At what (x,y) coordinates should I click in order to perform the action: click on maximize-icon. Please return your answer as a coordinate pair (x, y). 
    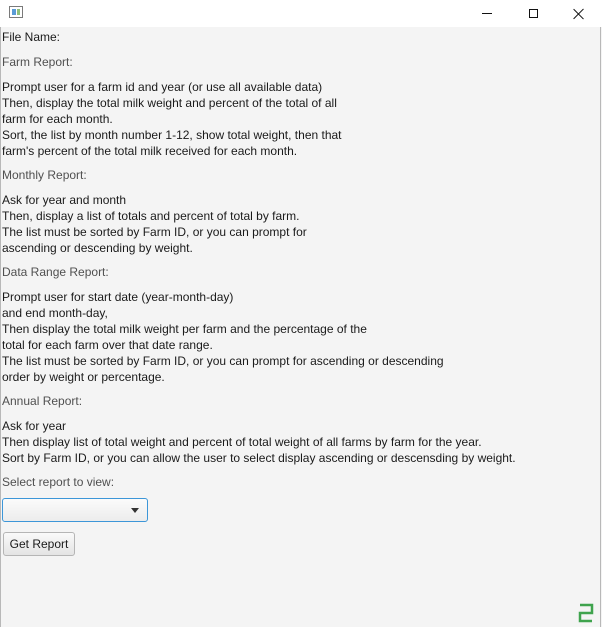
    Looking at the image, I should click on (533, 13).